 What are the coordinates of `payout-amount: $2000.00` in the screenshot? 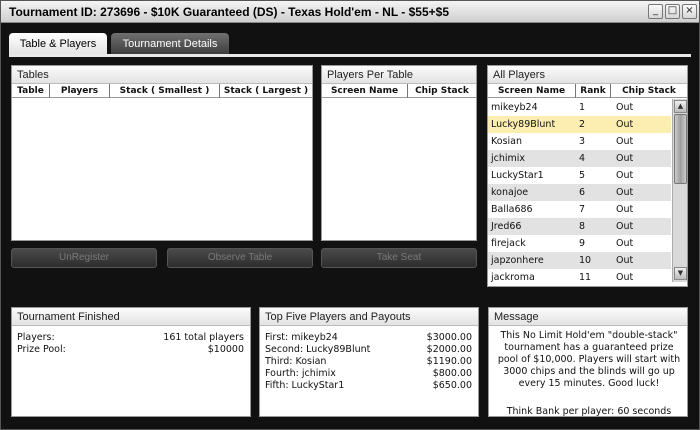 It's located at (449, 349).